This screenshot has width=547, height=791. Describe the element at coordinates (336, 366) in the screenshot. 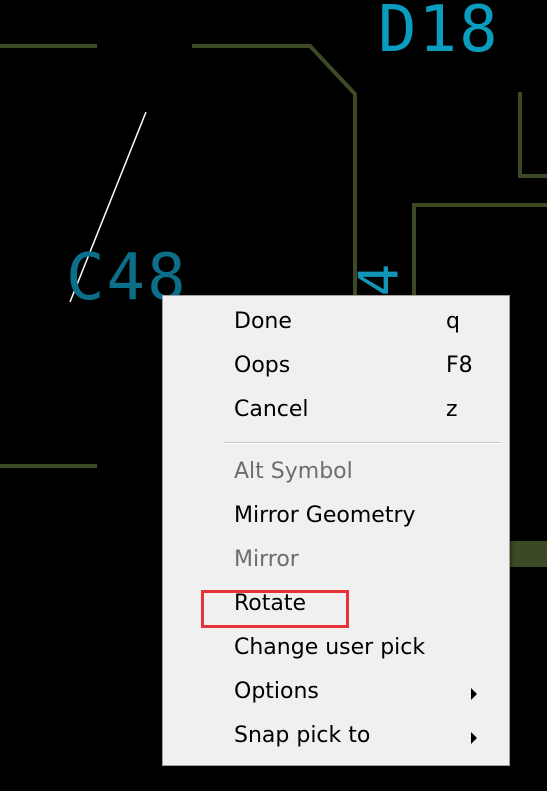

I see `menu-item-oops: Oops F8` at that location.